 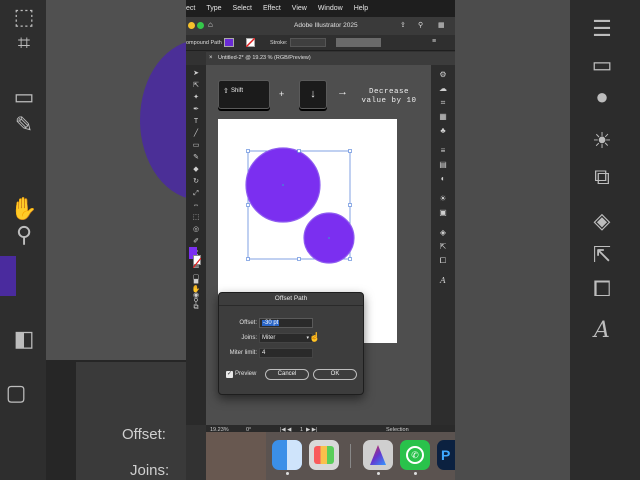 I want to click on joins-select: Miter ▾, so click(x=286, y=338).